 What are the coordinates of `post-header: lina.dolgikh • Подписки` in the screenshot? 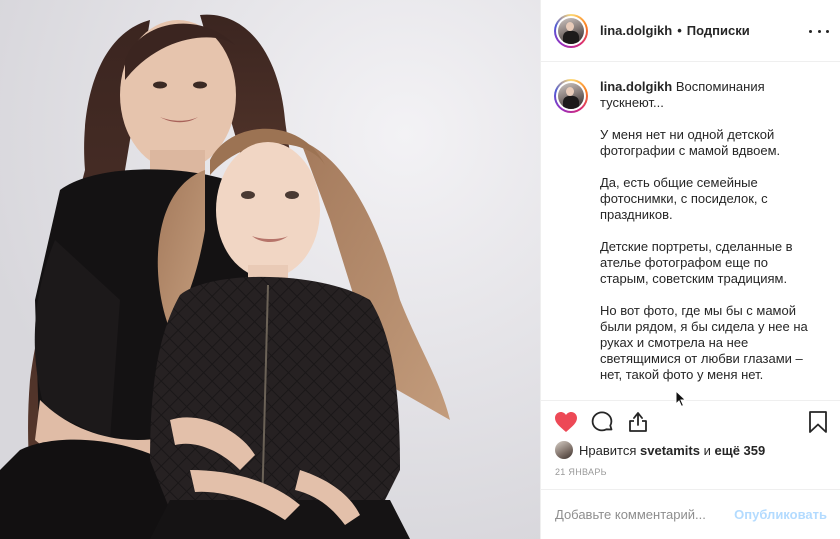 It's located at (690, 31).